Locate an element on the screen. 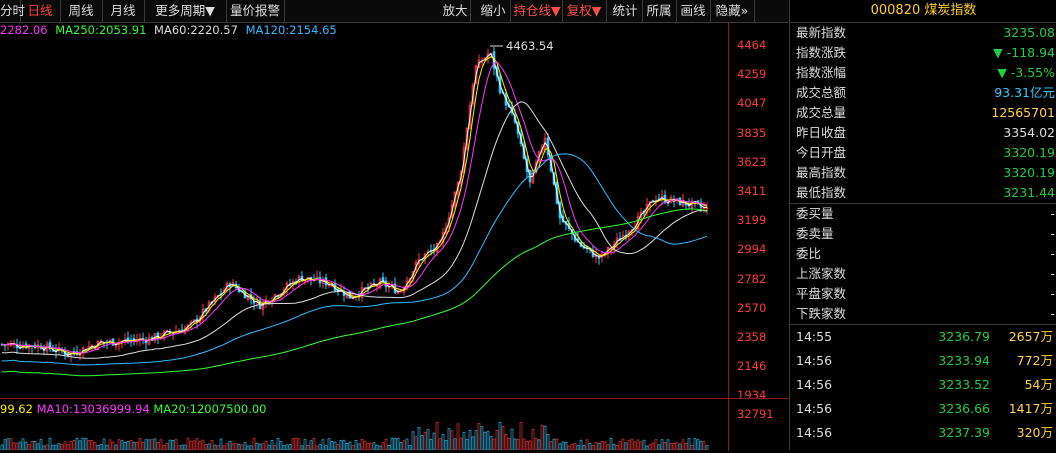 Image resolution: width=1056 pixels, height=453 pixels. quote-row: 成交总量 12565701 is located at coordinates (923, 113).